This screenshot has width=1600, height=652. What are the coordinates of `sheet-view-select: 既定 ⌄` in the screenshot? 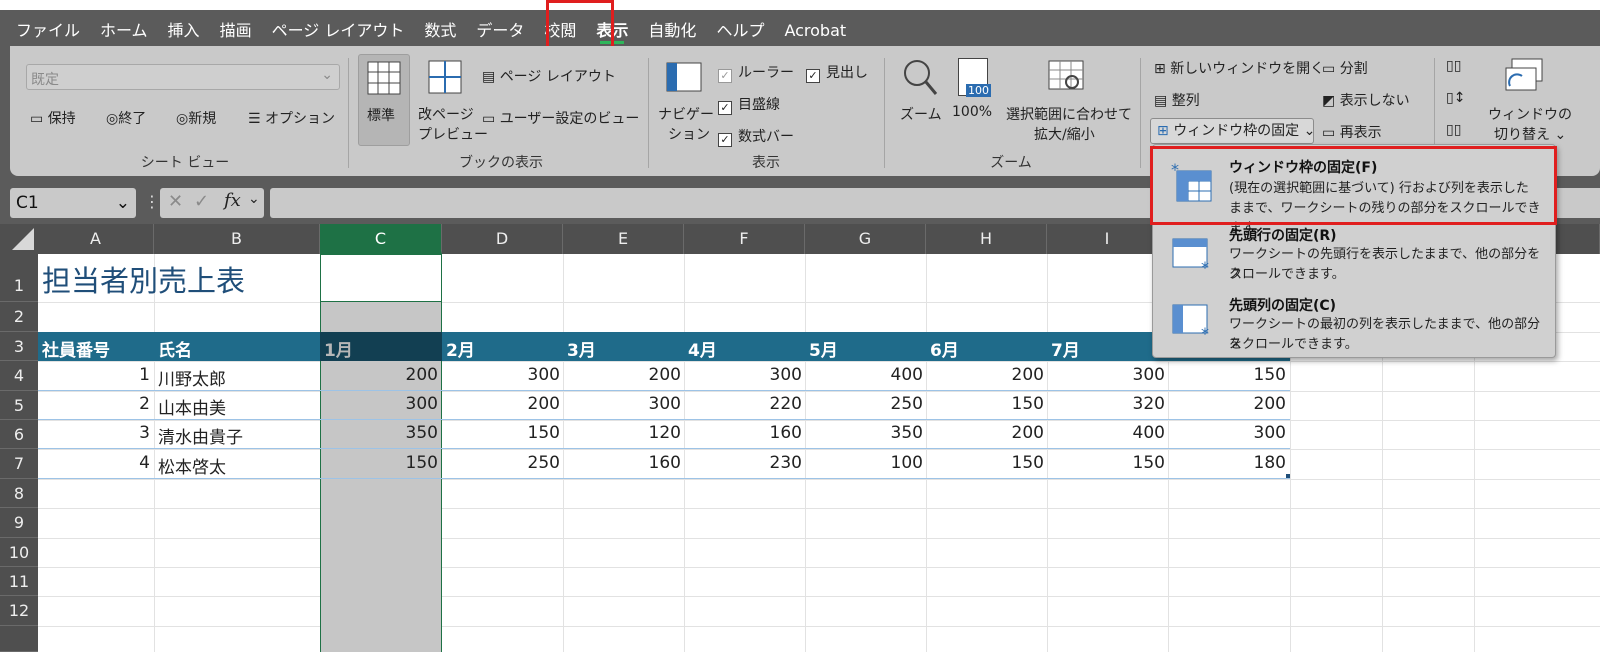 It's located at (183, 77).